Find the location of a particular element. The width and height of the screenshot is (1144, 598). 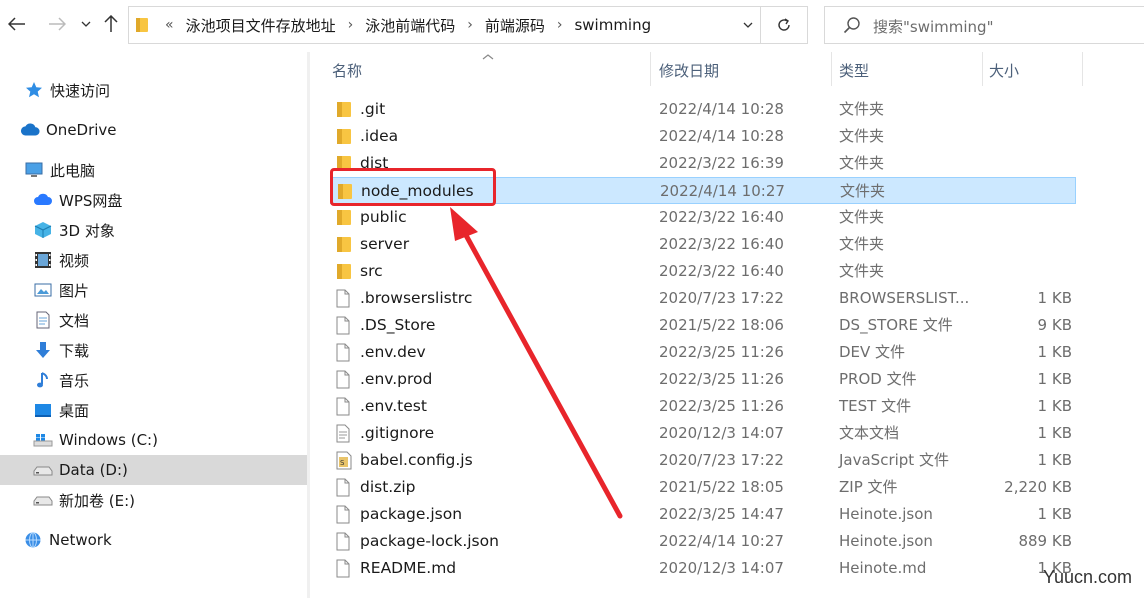

file-modified-date: 2022/3/25 14:47 is located at coordinates (721, 514).